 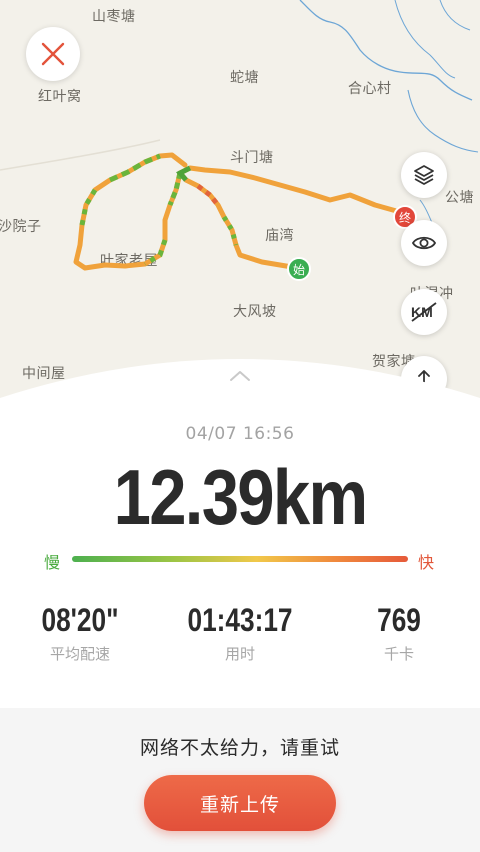 I want to click on stat-label: 用时, so click(x=239, y=654).